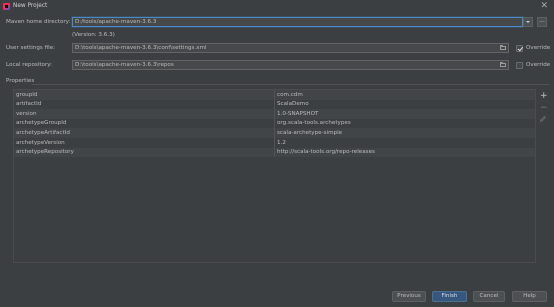 This screenshot has width=554, height=307. Describe the element at coordinates (27, 94) in the screenshot. I see `property-key: groupId` at that location.